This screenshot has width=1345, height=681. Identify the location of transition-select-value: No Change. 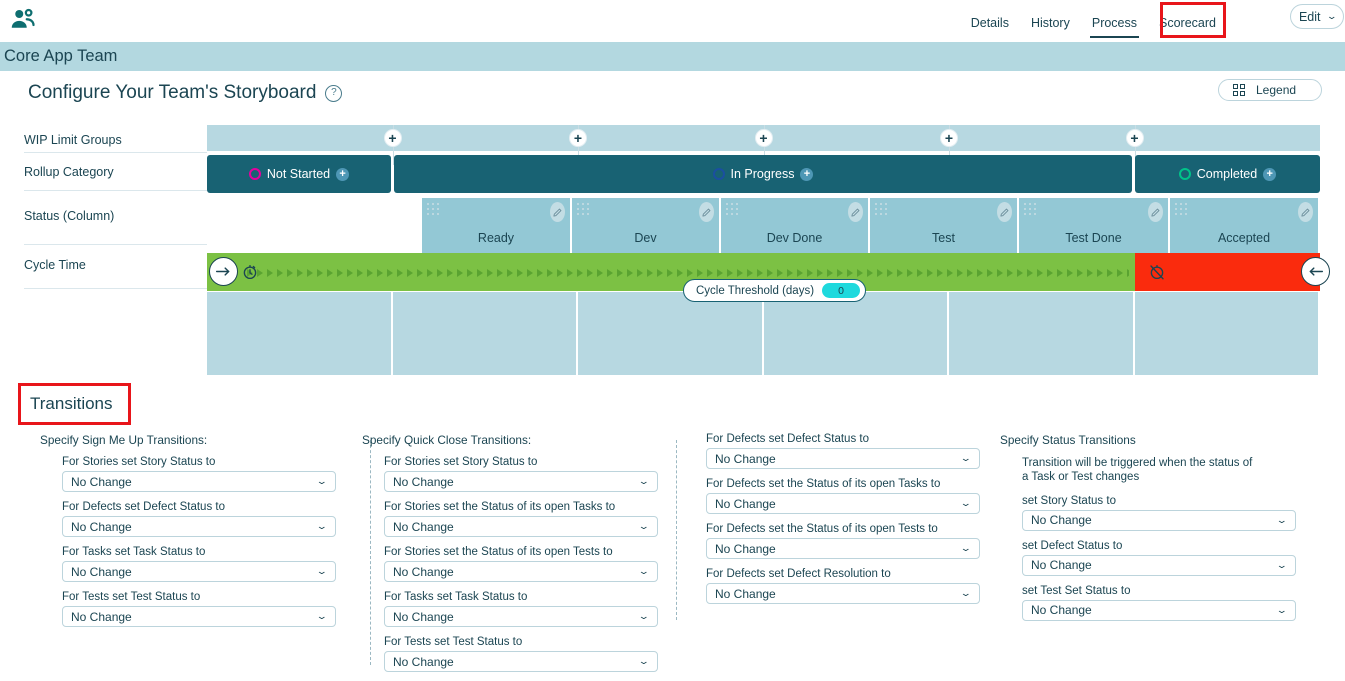
(1061, 610).